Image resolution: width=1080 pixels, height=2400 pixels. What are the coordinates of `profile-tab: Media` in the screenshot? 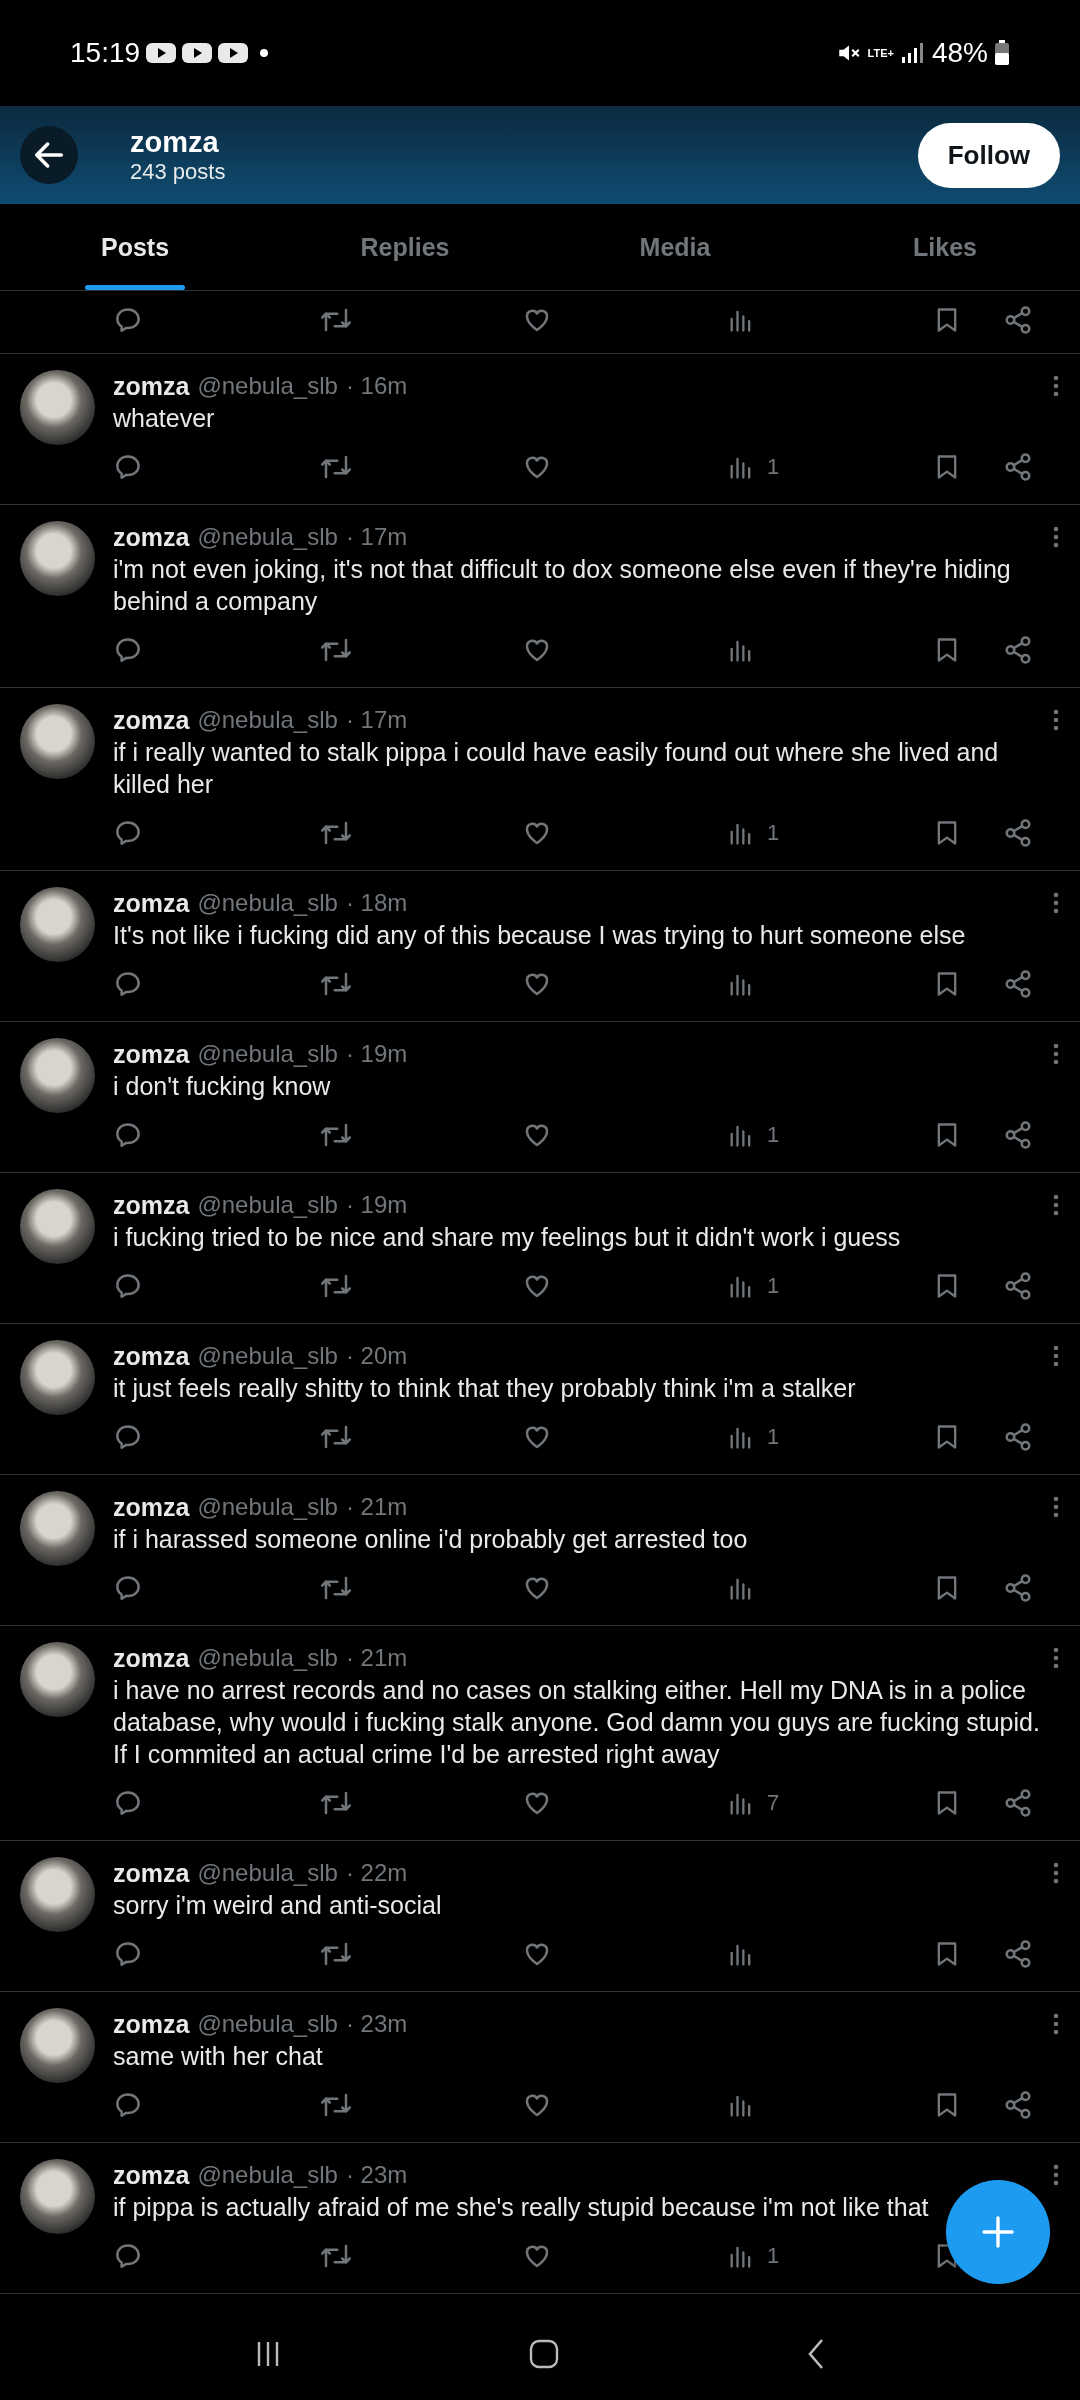 It's located at (675, 247).